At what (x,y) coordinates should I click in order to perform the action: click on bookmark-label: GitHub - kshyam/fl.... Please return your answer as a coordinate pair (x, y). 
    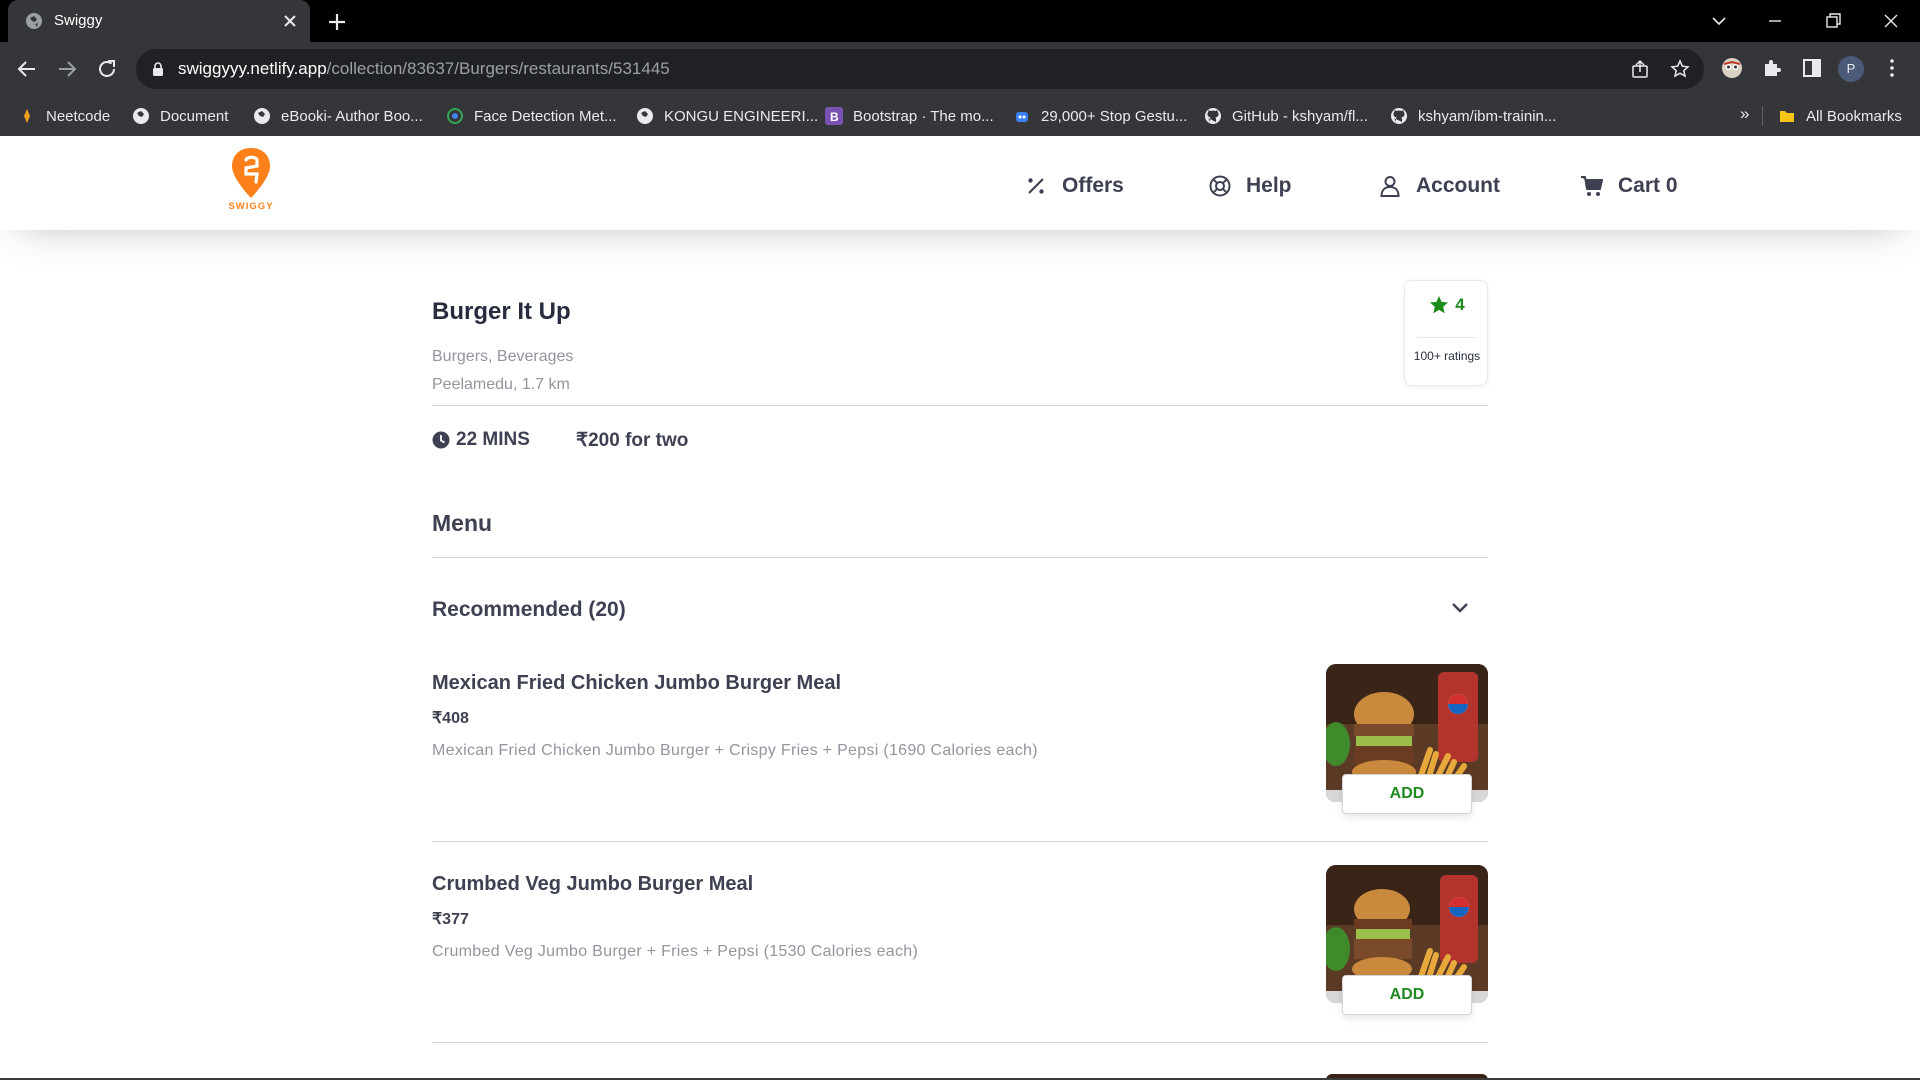
    Looking at the image, I should click on (1300, 116).